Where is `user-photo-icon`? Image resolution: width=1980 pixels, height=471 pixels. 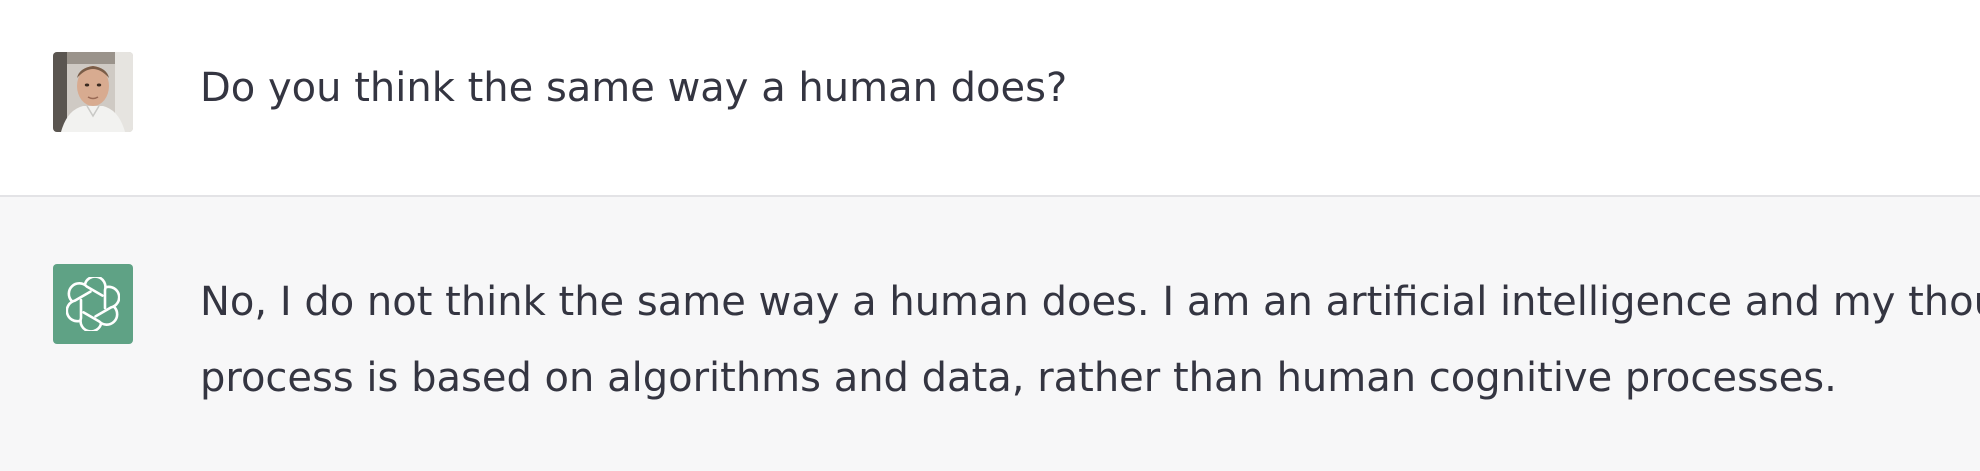
user-photo-icon is located at coordinates (93, 92).